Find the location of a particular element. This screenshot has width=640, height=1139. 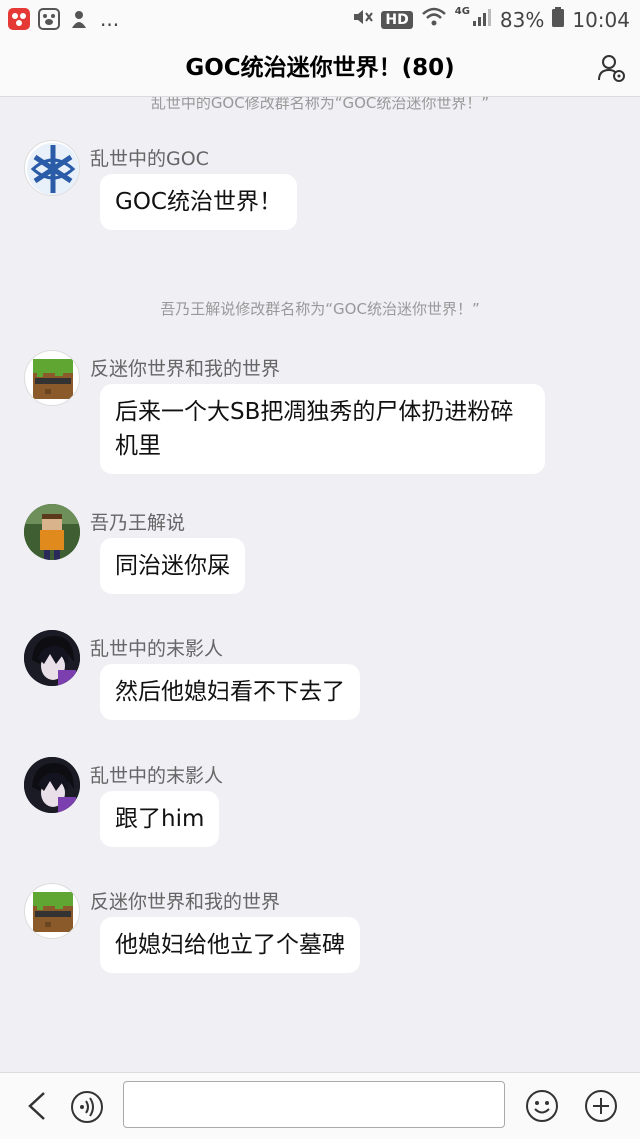

emoji-button is located at coordinates (542, 1106).